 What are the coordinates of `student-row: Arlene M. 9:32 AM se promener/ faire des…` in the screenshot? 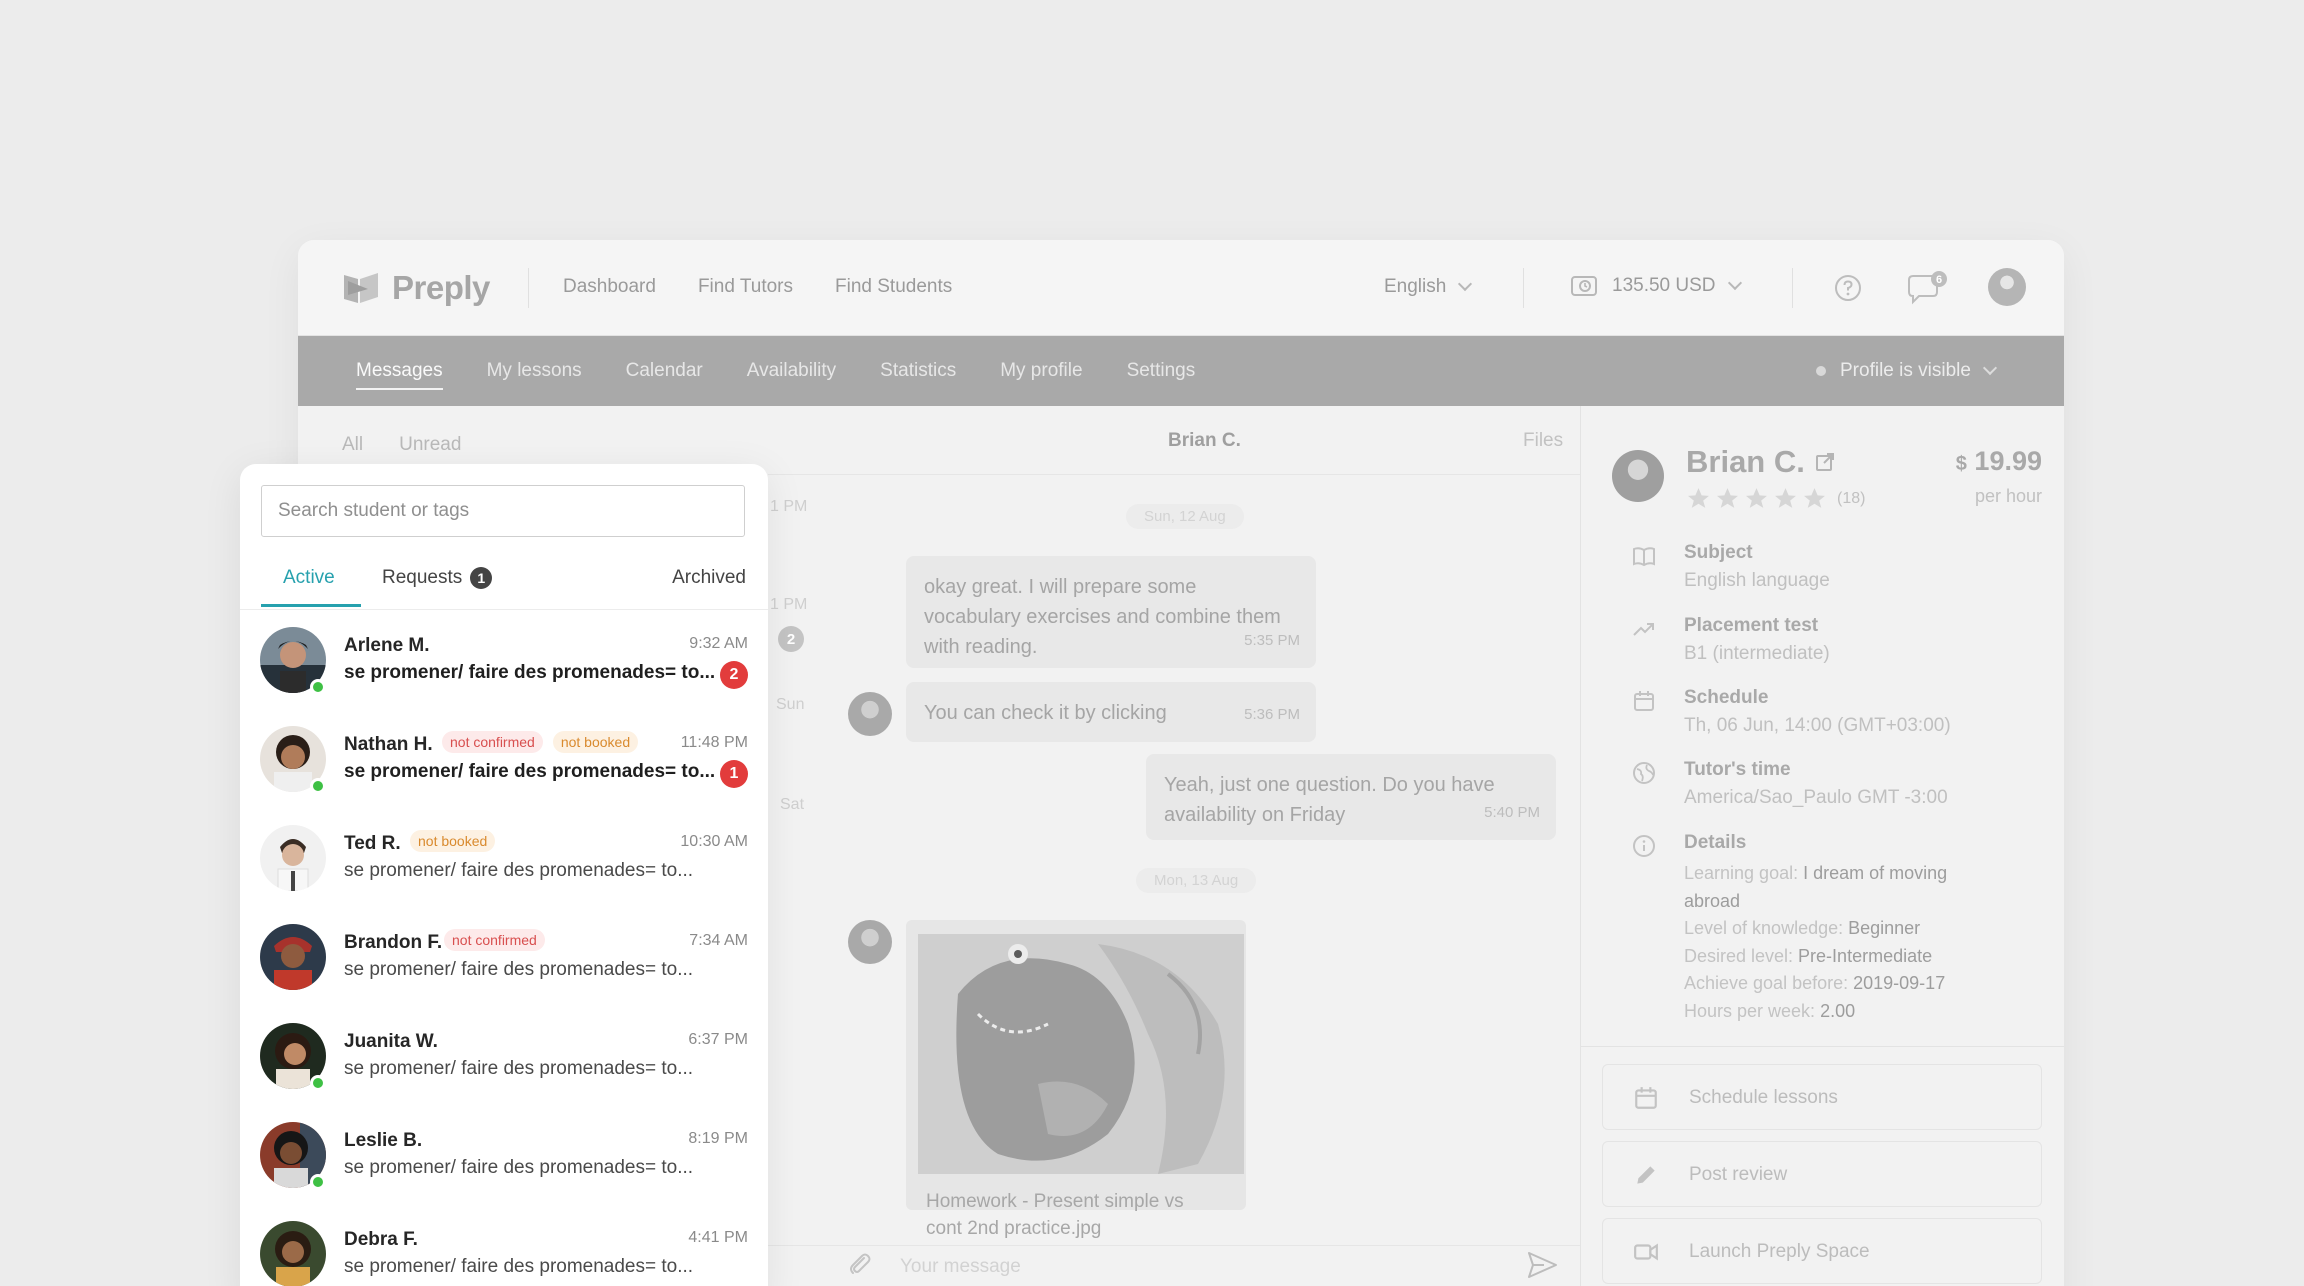 It's located at (504, 660).